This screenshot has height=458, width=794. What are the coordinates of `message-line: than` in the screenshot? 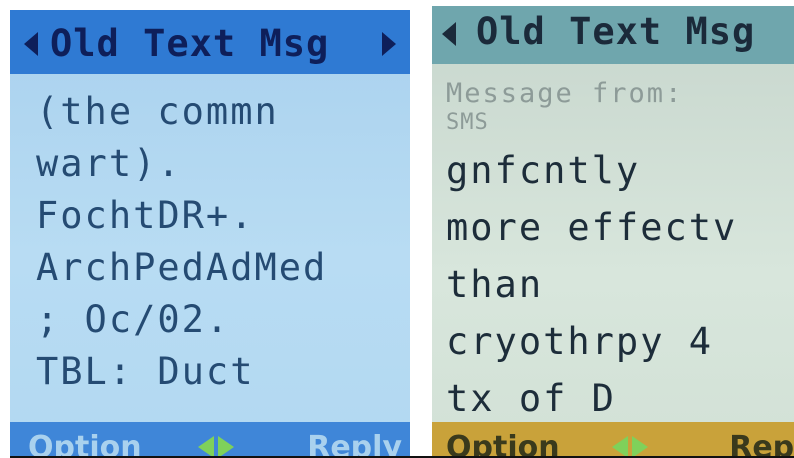 It's located at (495, 284).